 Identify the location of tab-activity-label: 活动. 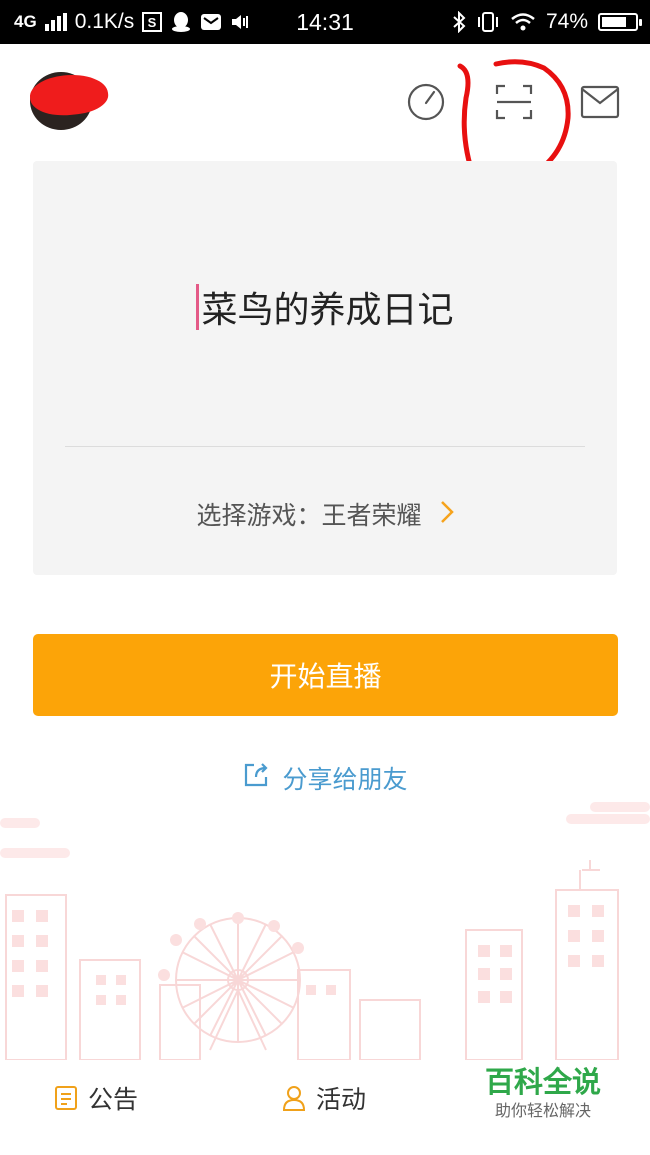
(341, 1099).